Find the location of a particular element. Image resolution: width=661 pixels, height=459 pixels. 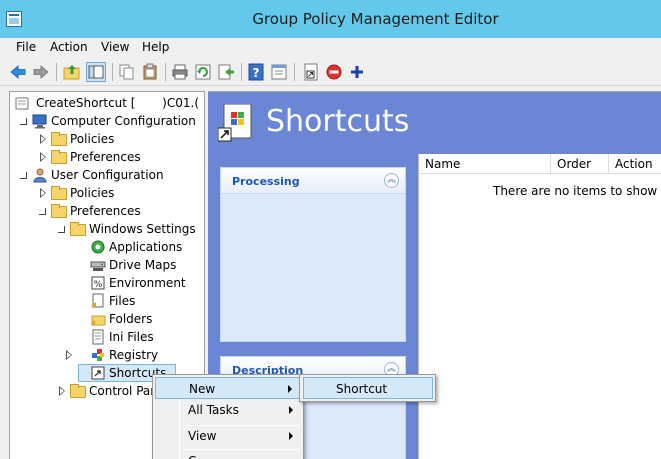

tree-item-ini-files: Ini Files is located at coordinates (141, 337).